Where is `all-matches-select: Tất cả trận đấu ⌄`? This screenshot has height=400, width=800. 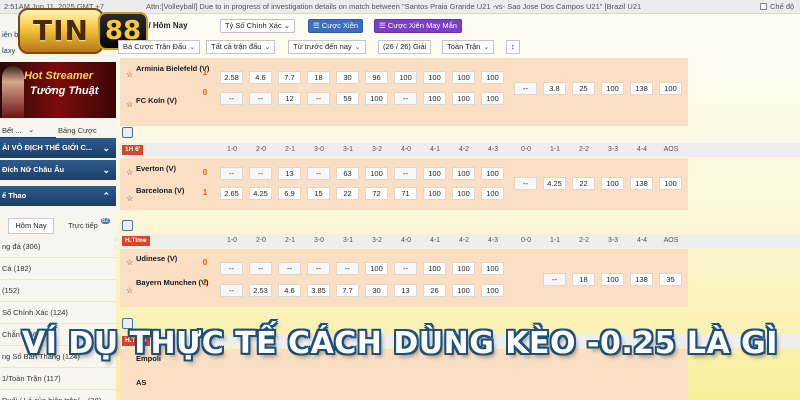 all-matches-select: Tất cả trận đấu ⌄ is located at coordinates (241, 47).